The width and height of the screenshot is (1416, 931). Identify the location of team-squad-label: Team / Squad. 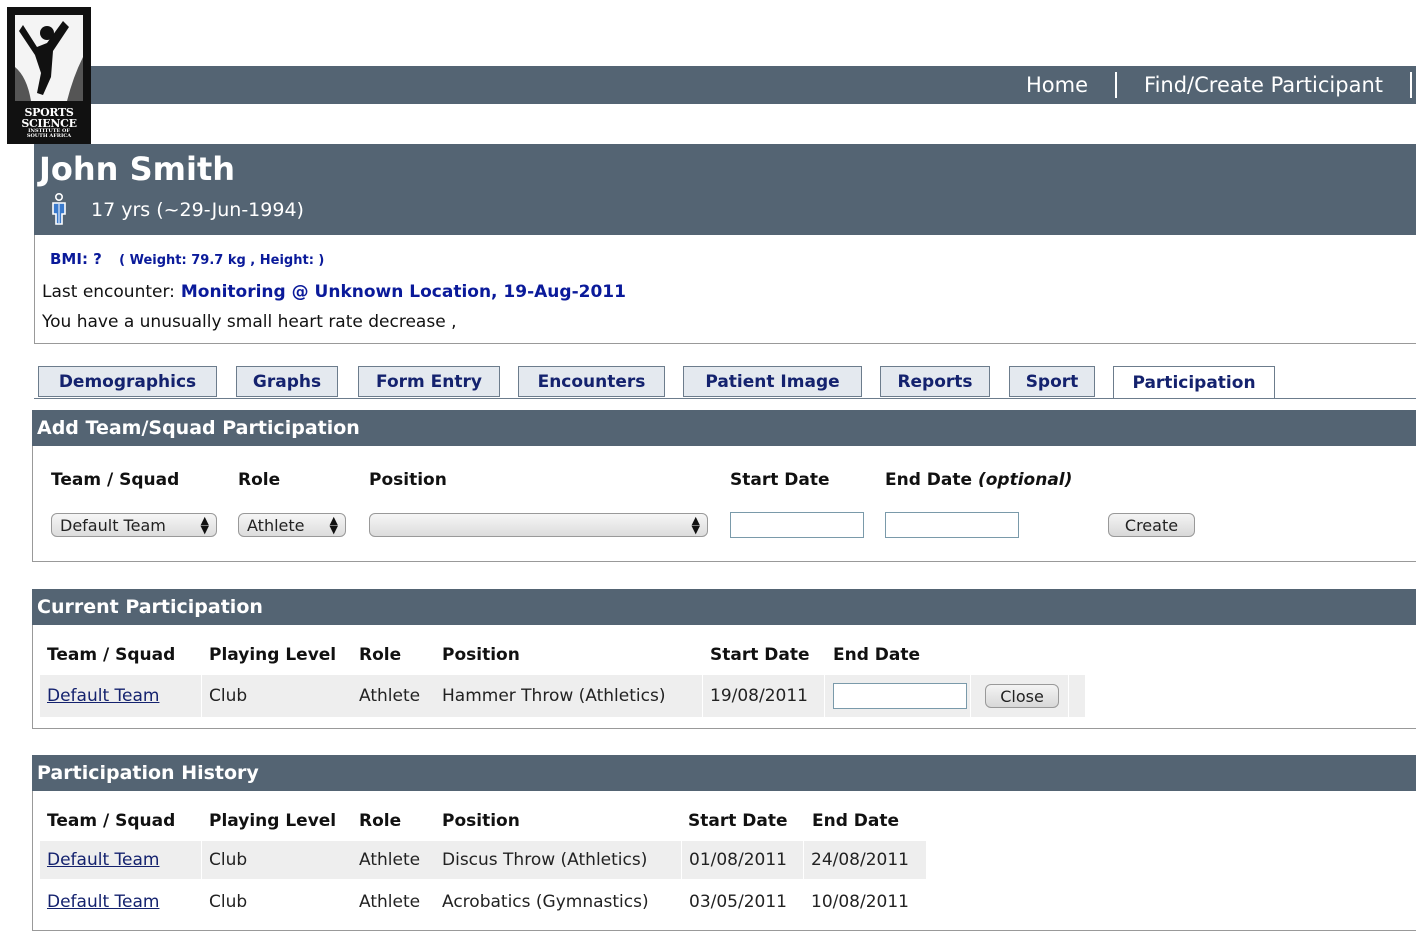
(115, 480).